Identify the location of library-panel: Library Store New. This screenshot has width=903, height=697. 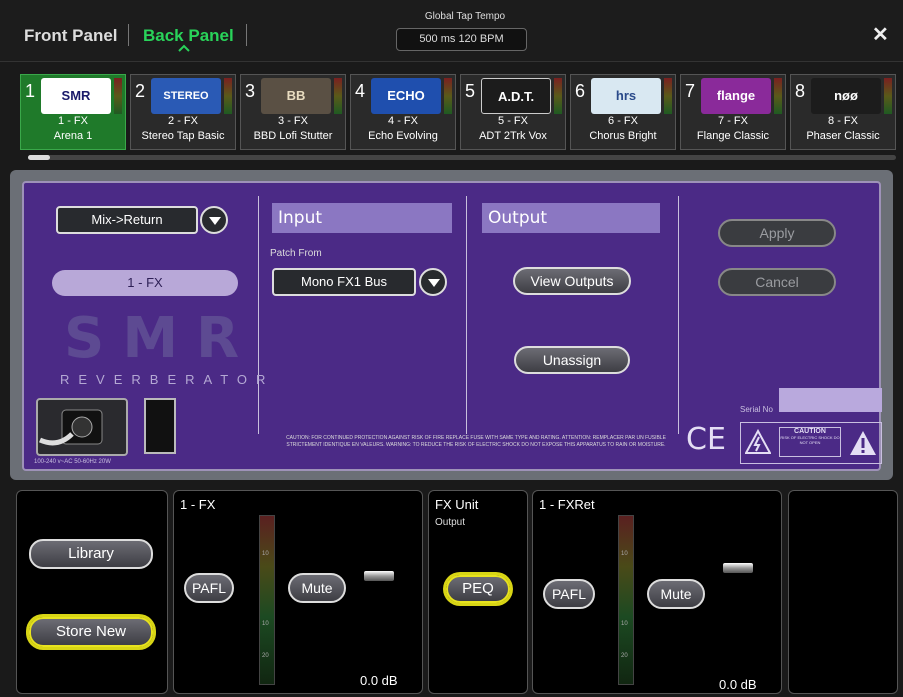
(92, 592).